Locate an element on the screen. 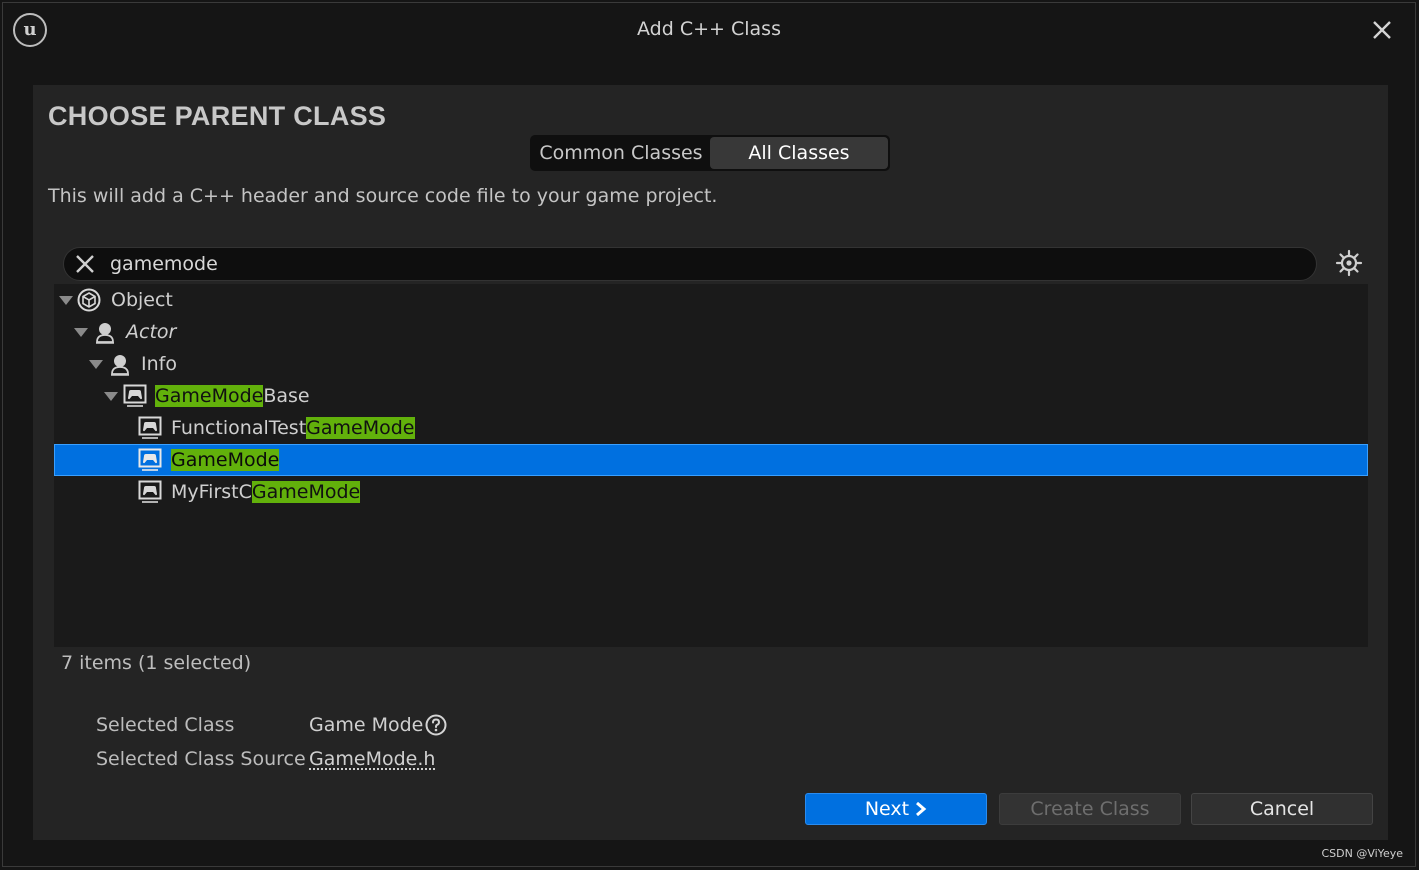  tree-row-label: GameMode is located at coordinates (225, 460).